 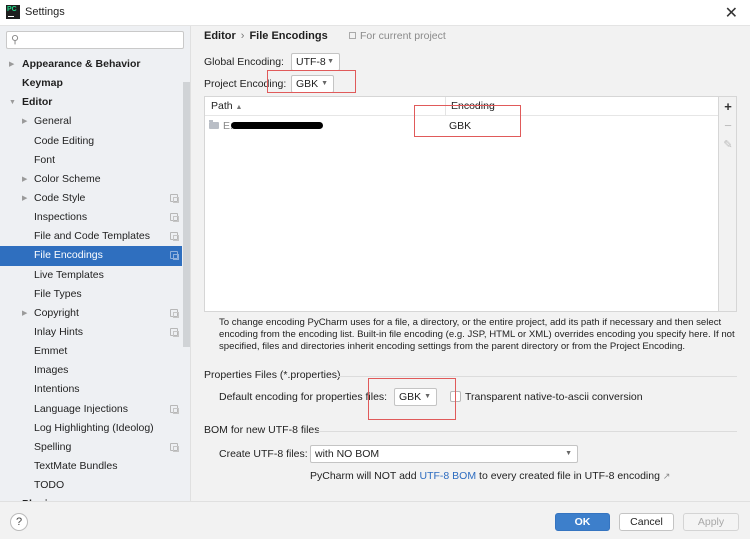 What do you see at coordinates (445, 106) in the screenshot?
I see `column-separator` at bounding box center [445, 106].